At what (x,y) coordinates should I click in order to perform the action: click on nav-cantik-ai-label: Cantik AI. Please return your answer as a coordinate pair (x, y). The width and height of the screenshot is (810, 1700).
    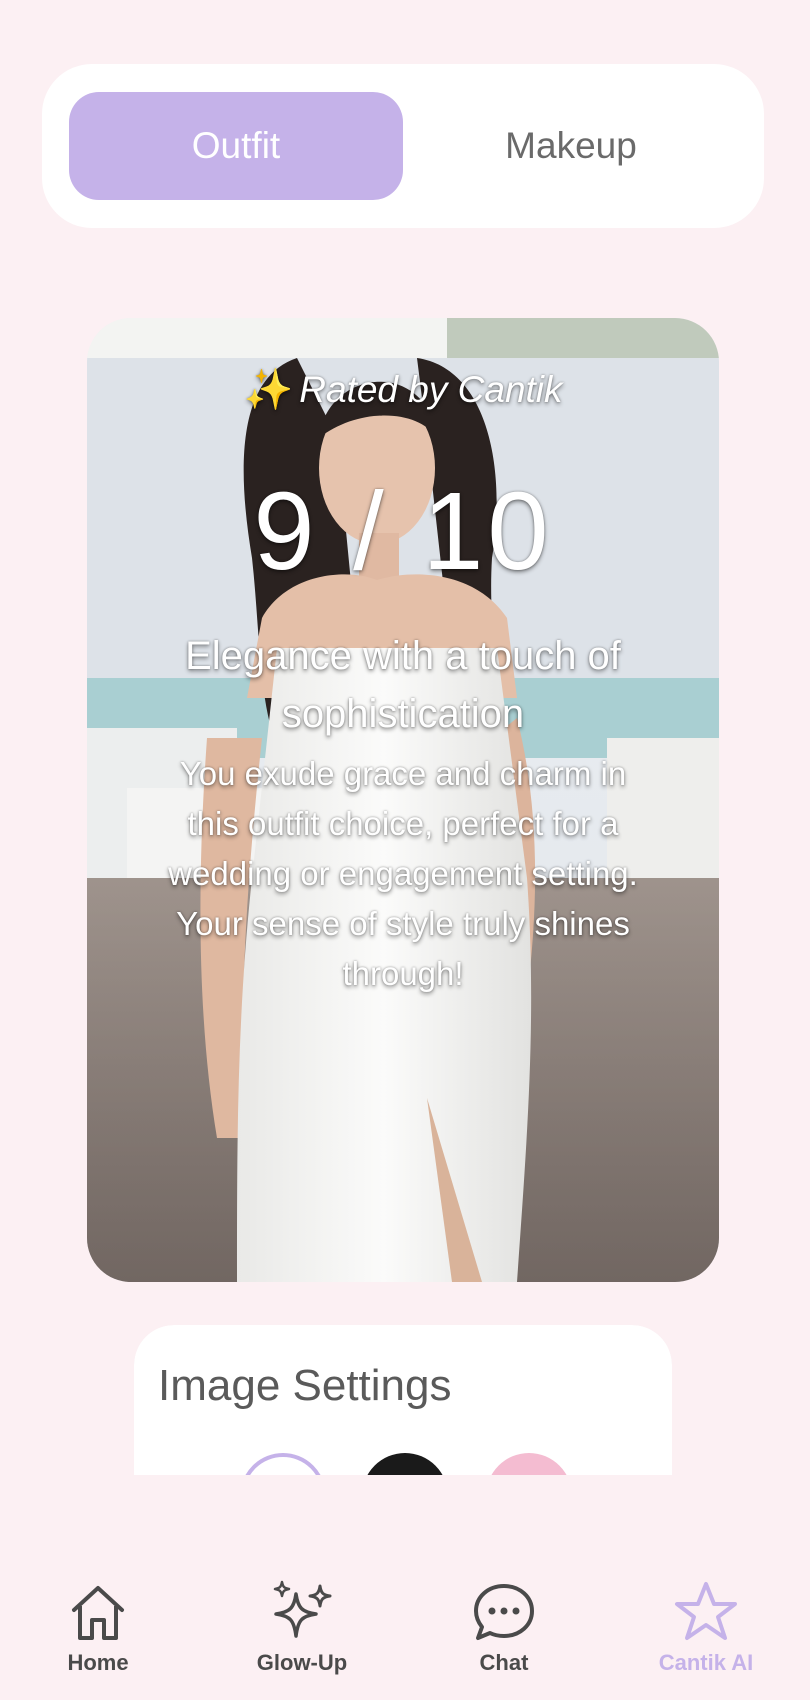
    Looking at the image, I should click on (706, 1662).